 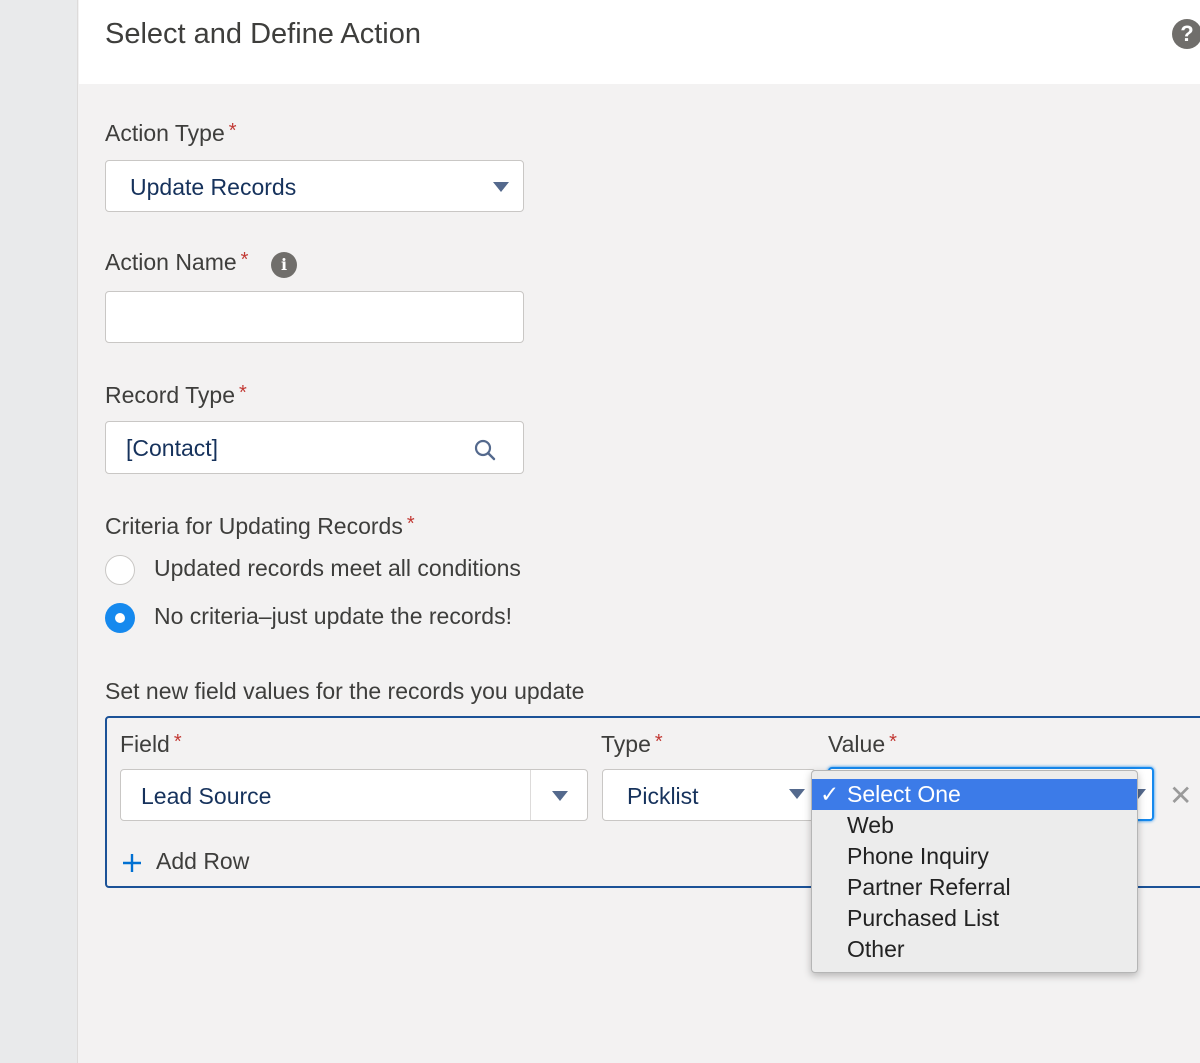 What do you see at coordinates (170, 395) in the screenshot?
I see `record-type-label-text: Record Type` at bounding box center [170, 395].